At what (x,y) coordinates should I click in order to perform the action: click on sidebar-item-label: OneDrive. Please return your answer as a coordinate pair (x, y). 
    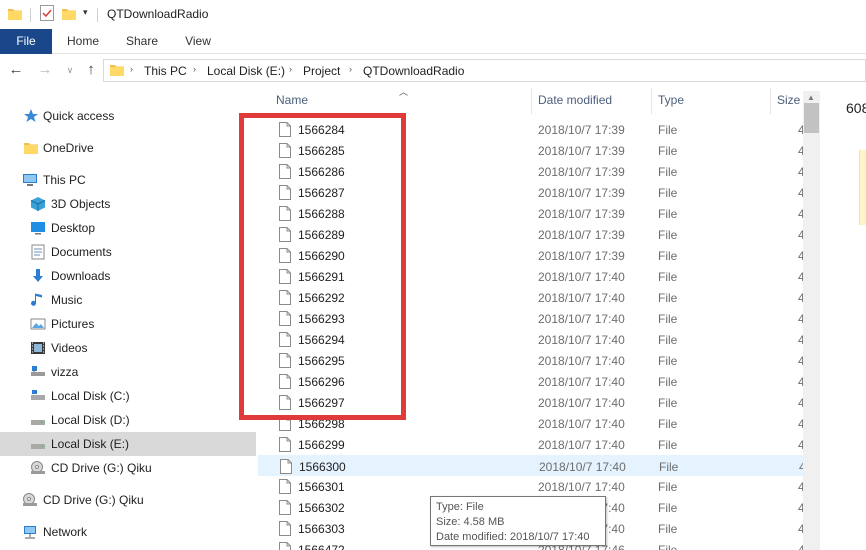
    Looking at the image, I should click on (68, 148).